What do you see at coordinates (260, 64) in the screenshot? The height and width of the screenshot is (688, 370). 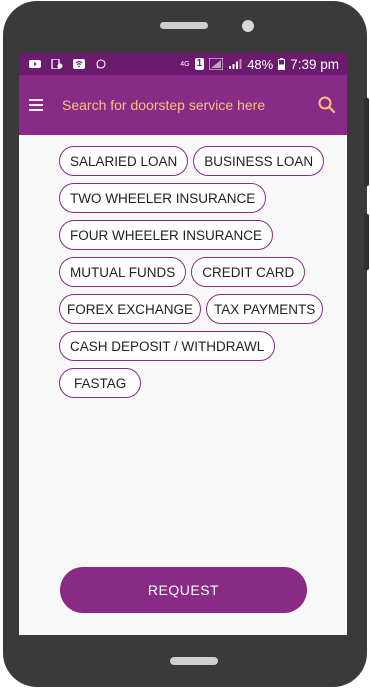 I see `battery-percent: 48%` at bounding box center [260, 64].